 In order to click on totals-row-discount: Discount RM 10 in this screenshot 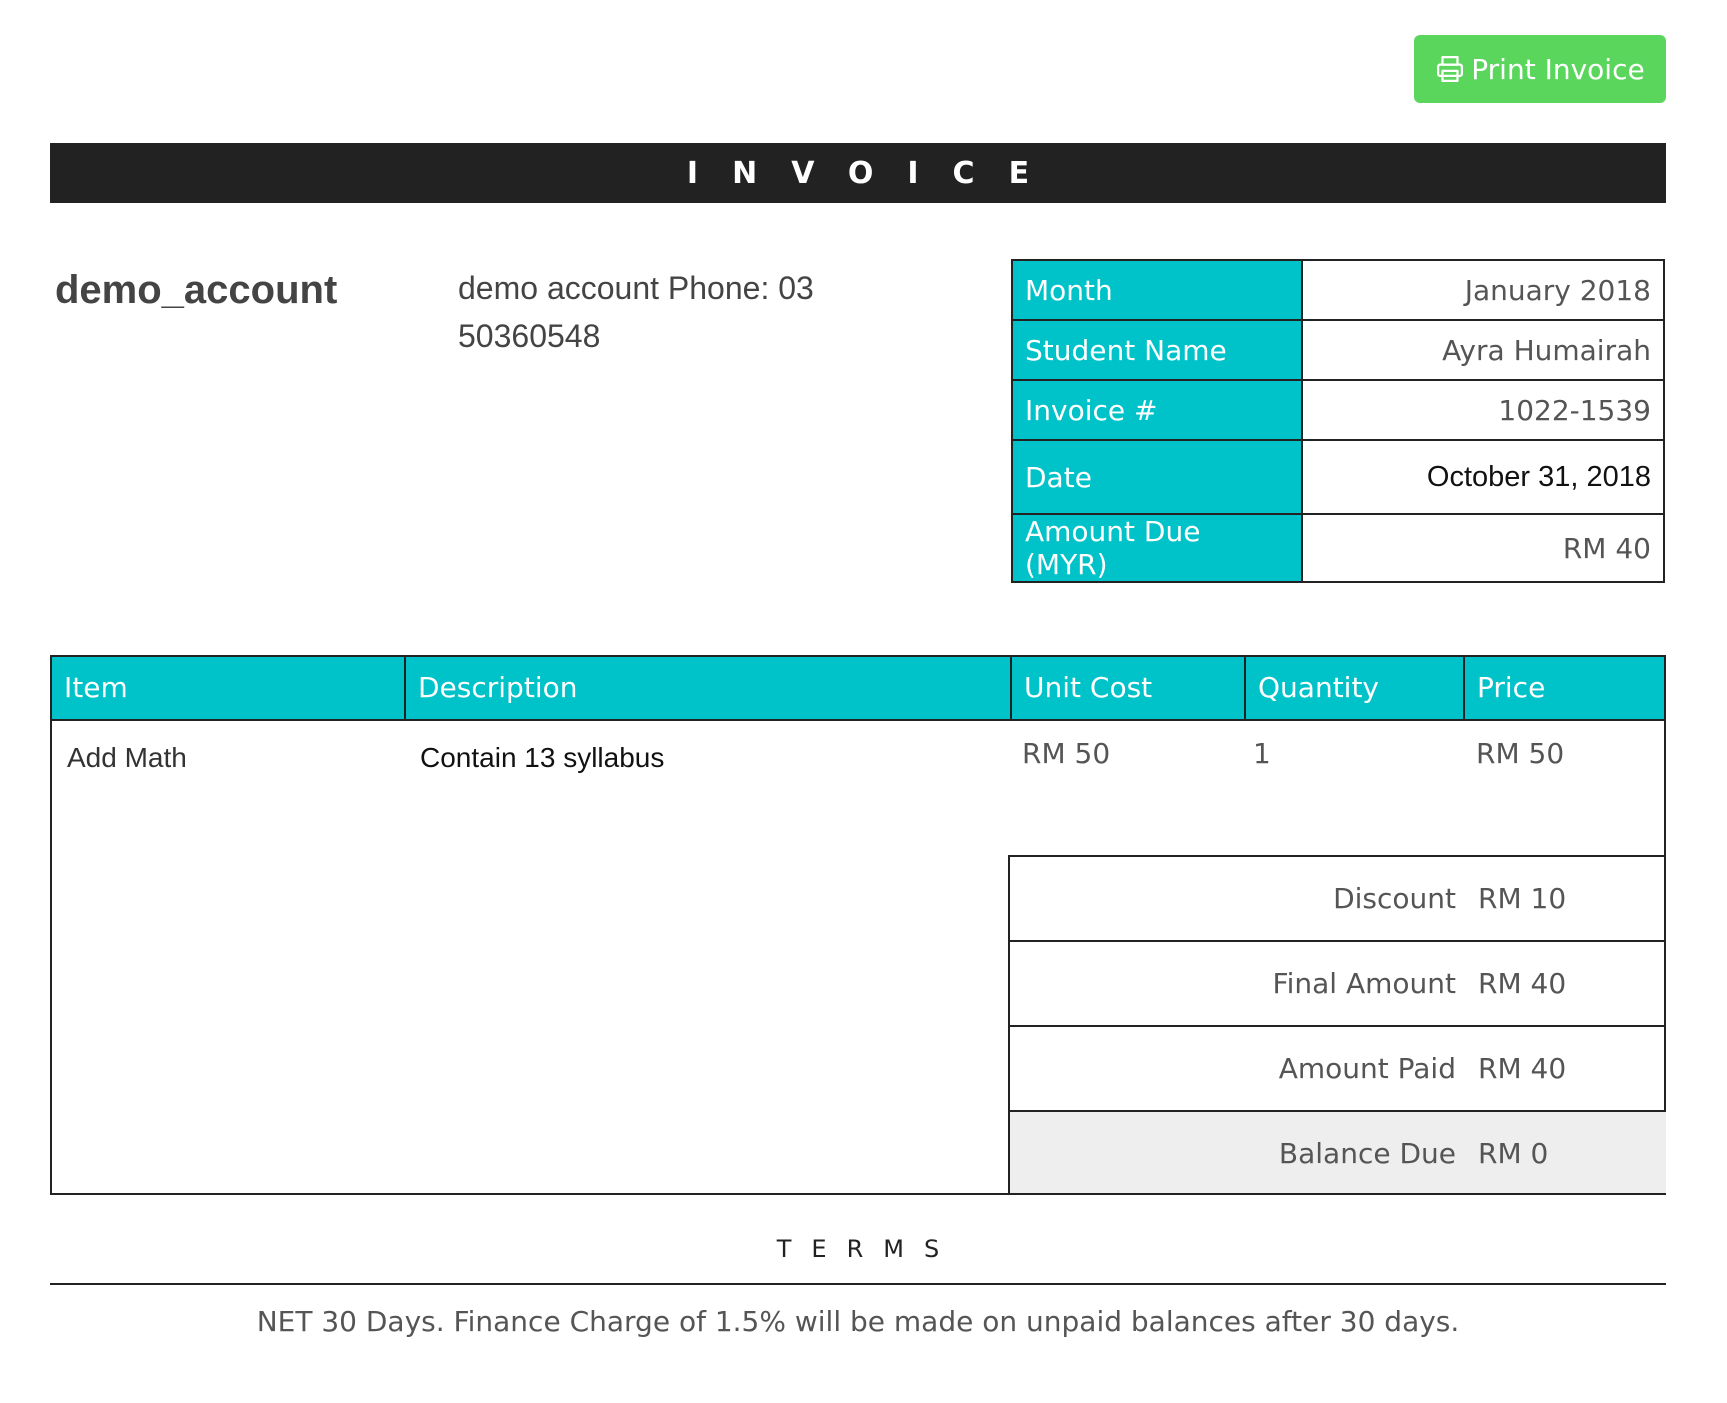, I will do `click(1338, 897)`.